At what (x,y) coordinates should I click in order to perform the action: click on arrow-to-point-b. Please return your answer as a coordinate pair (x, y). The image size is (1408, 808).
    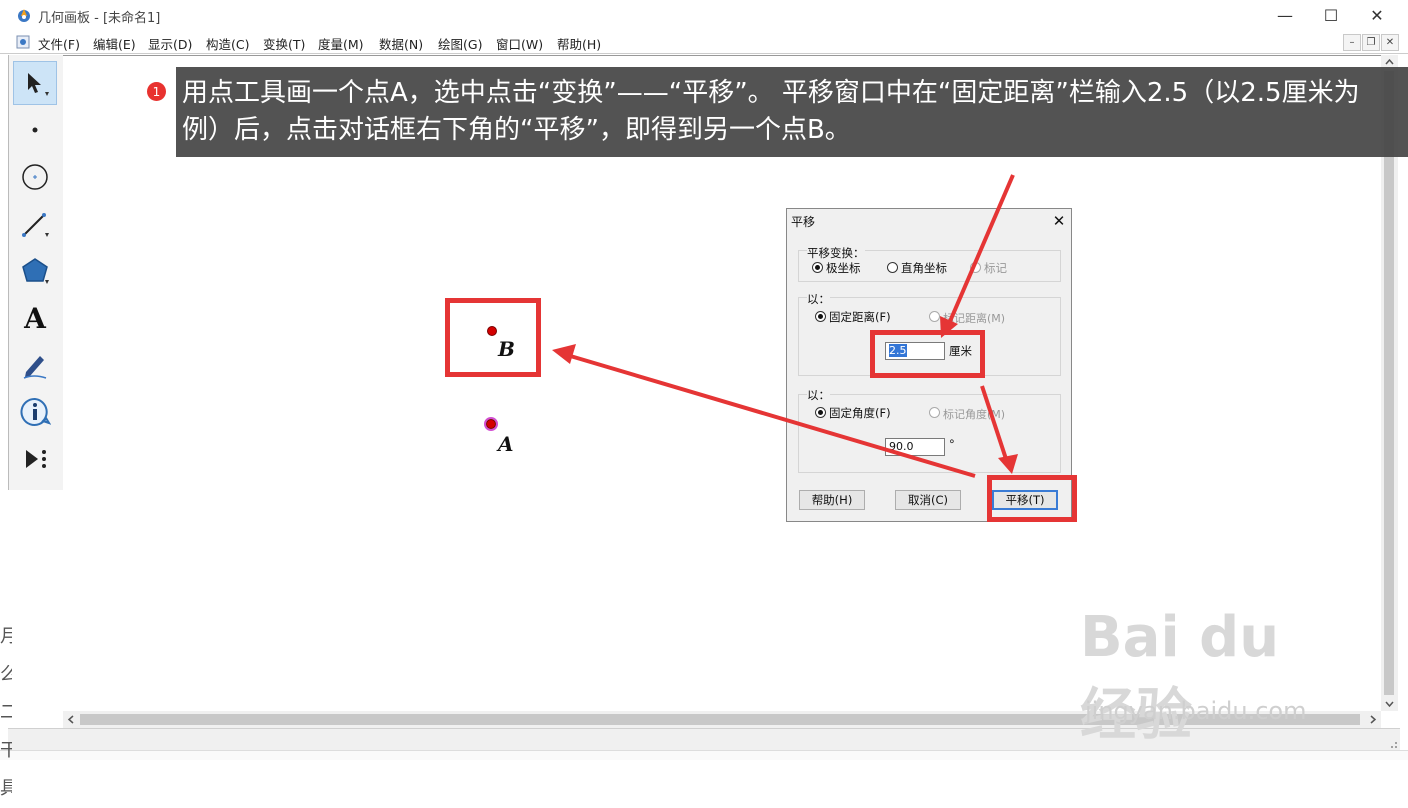
    Looking at the image, I should click on (771, 415).